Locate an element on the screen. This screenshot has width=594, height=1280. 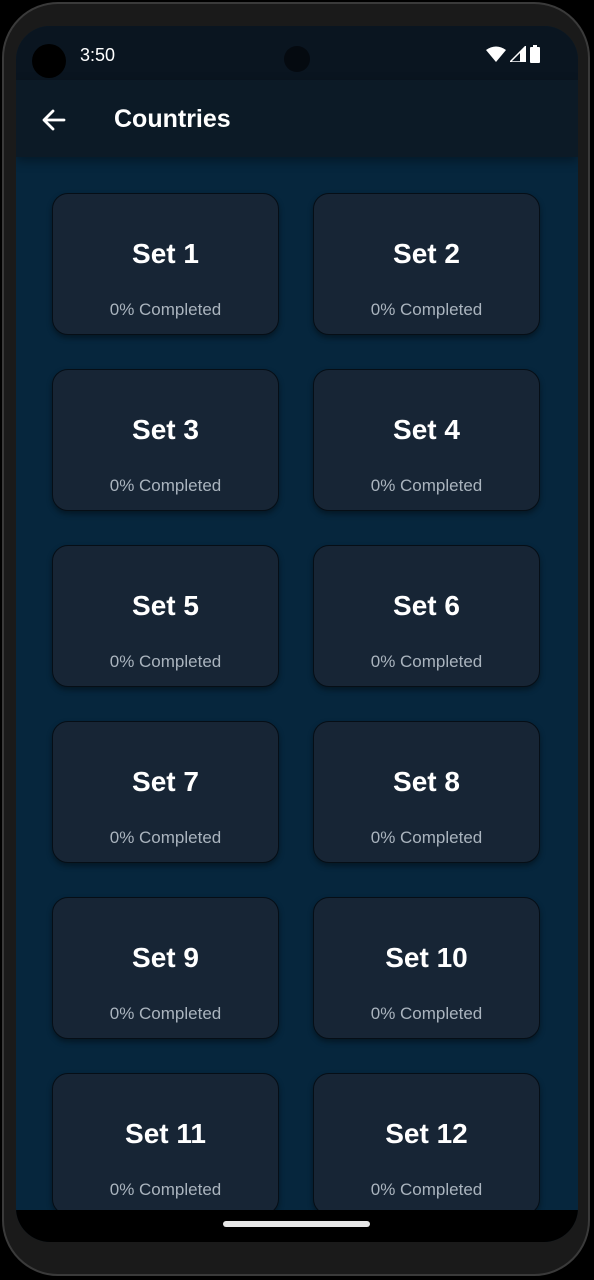
set-card: Set 3 0% Completed is located at coordinates (165, 440).